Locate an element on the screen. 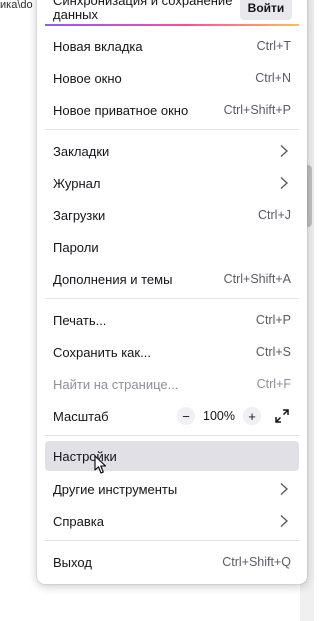  menu-item-more-tools: Другие инструменты is located at coordinates (172, 489).